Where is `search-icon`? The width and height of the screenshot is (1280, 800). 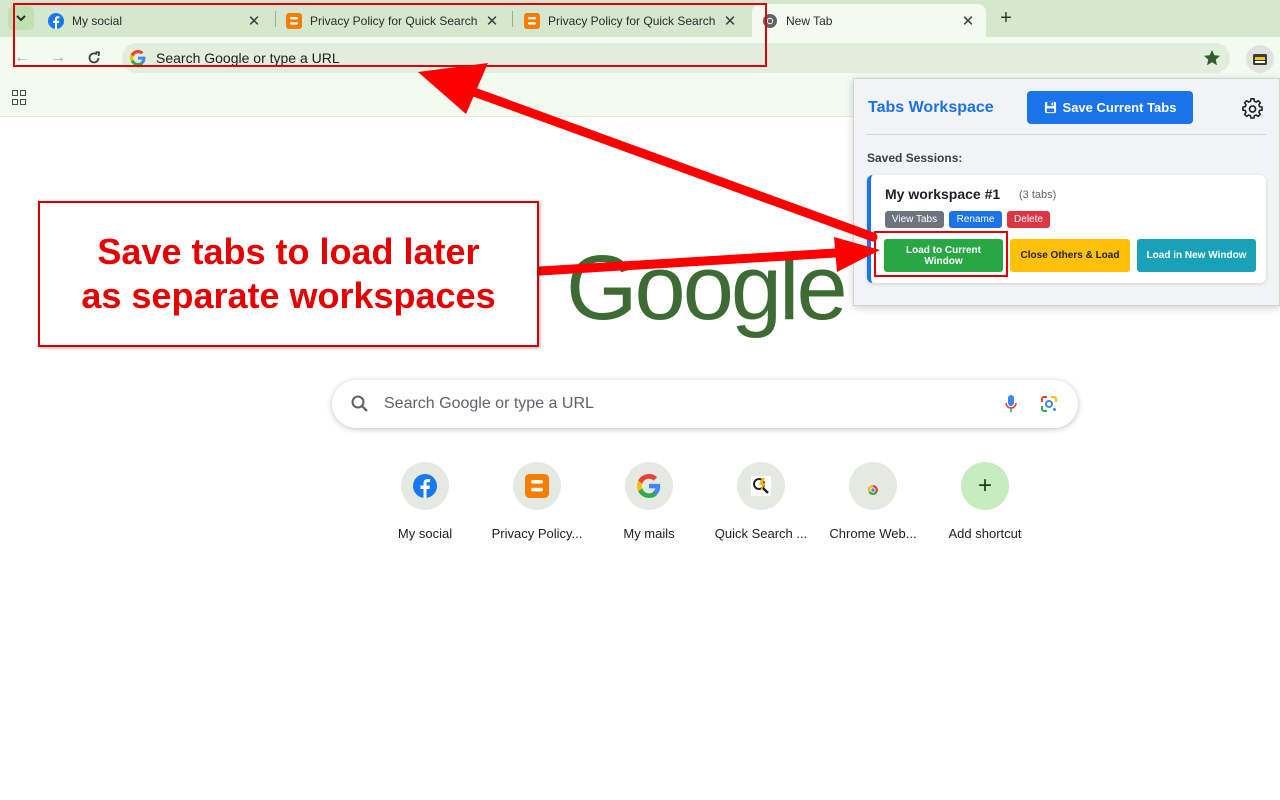 search-icon is located at coordinates (359, 403).